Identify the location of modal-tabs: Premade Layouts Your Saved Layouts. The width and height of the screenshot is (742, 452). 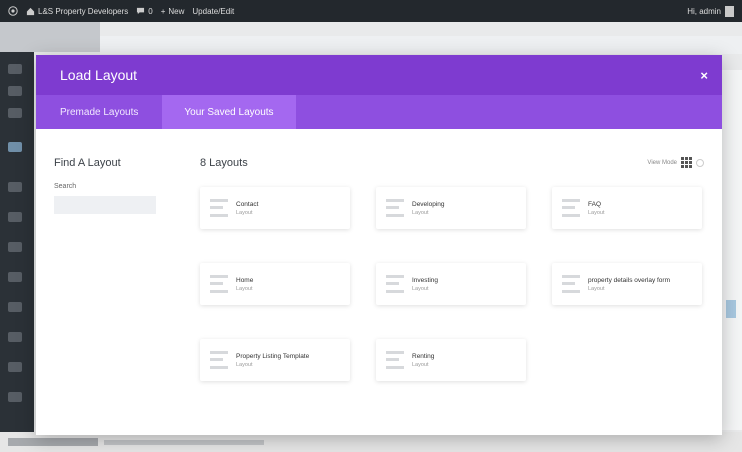
(379, 112).